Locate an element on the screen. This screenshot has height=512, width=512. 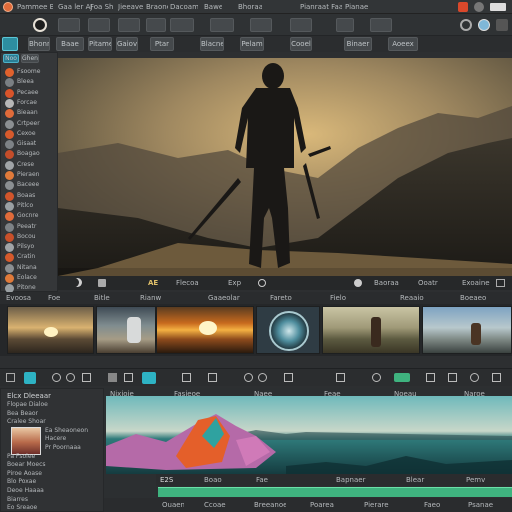
timeline-label: Bitle is located at coordinates (104, 298).